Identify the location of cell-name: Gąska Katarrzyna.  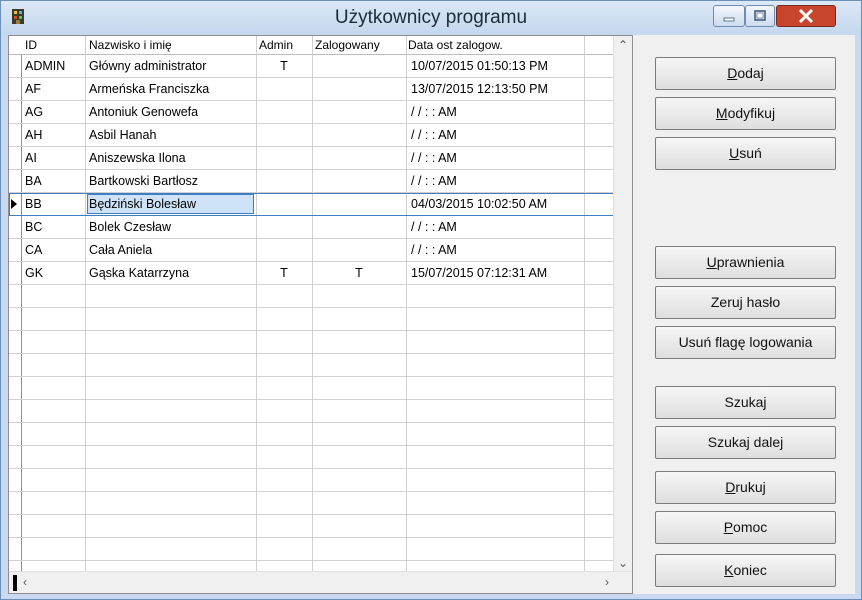
(171, 273).